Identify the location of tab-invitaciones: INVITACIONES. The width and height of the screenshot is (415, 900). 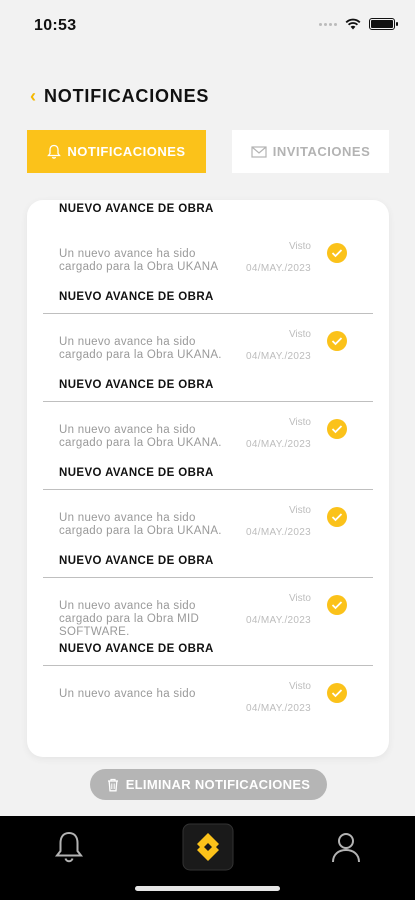
(310, 151).